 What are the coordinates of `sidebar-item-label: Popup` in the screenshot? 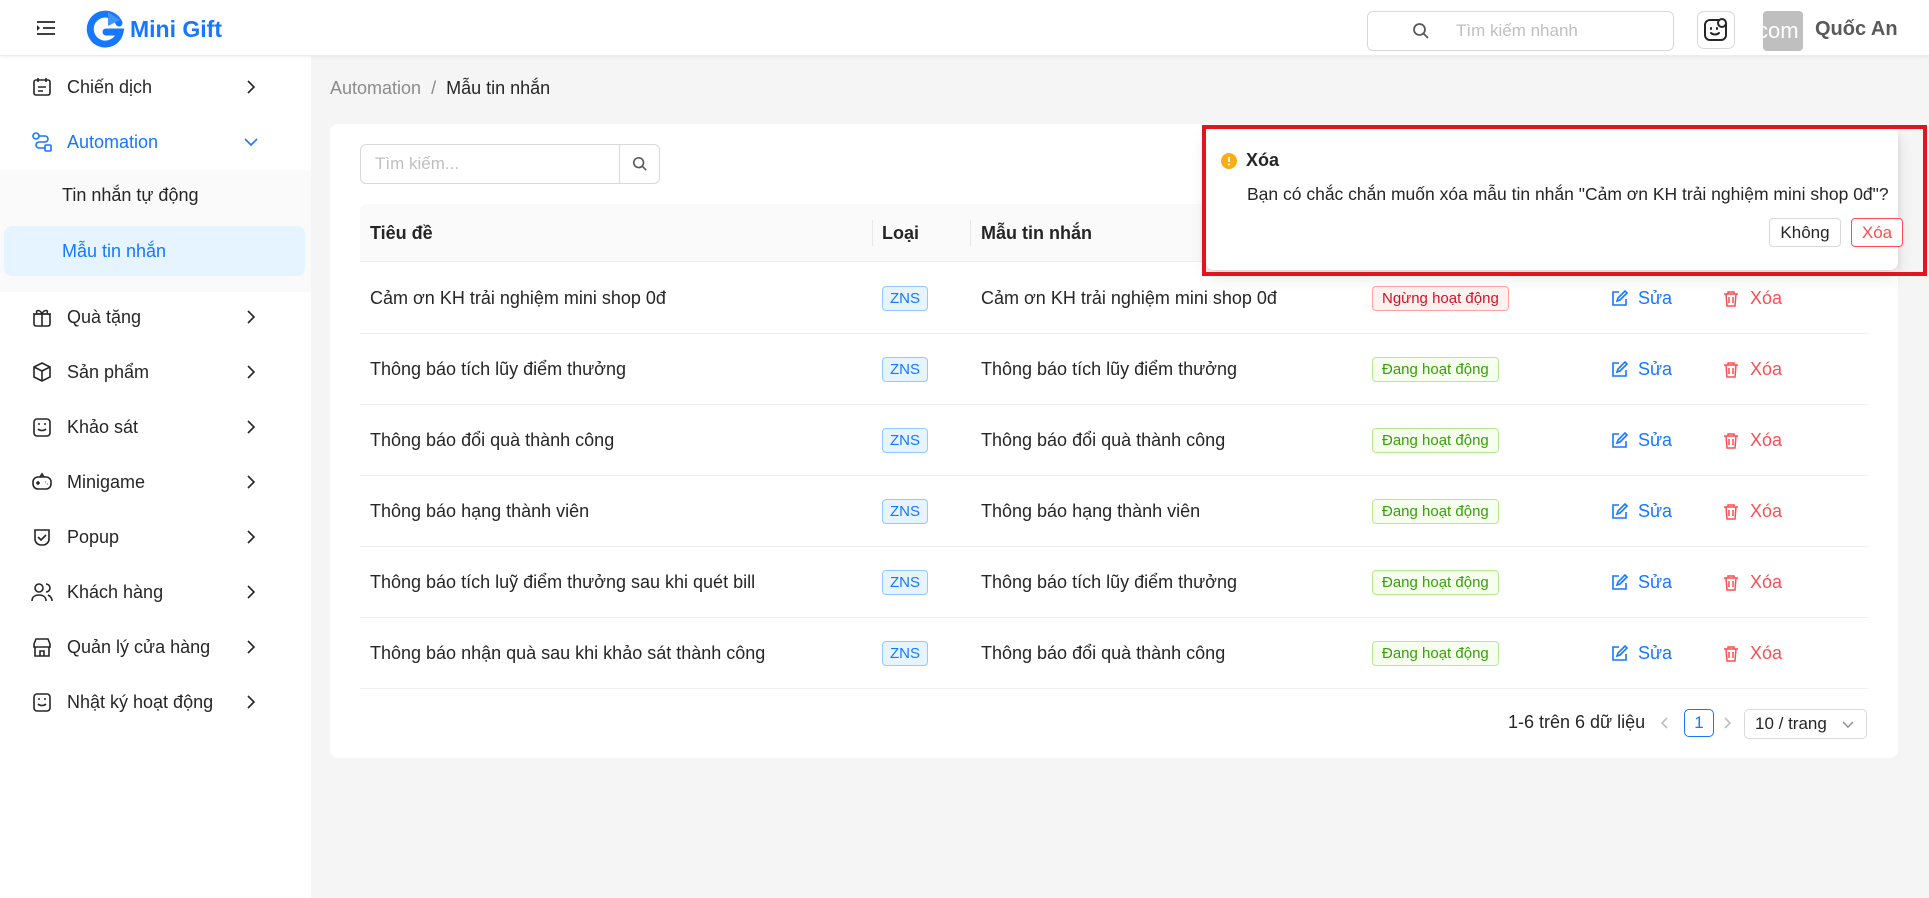 It's located at (93, 536).